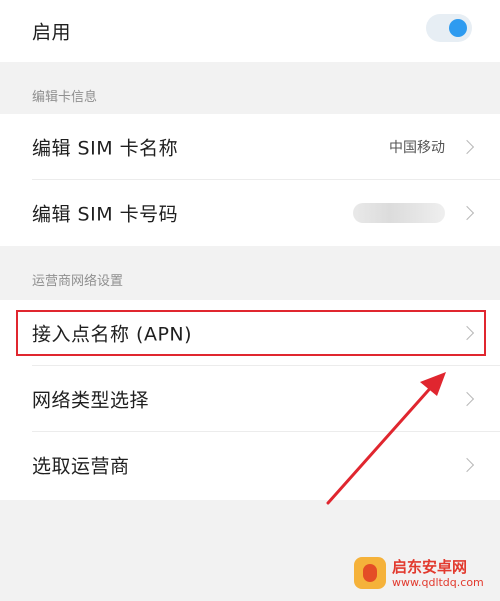 The width and height of the screenshot is (500, 601). I want to click on enable-row: 启用, so click(250, 31).